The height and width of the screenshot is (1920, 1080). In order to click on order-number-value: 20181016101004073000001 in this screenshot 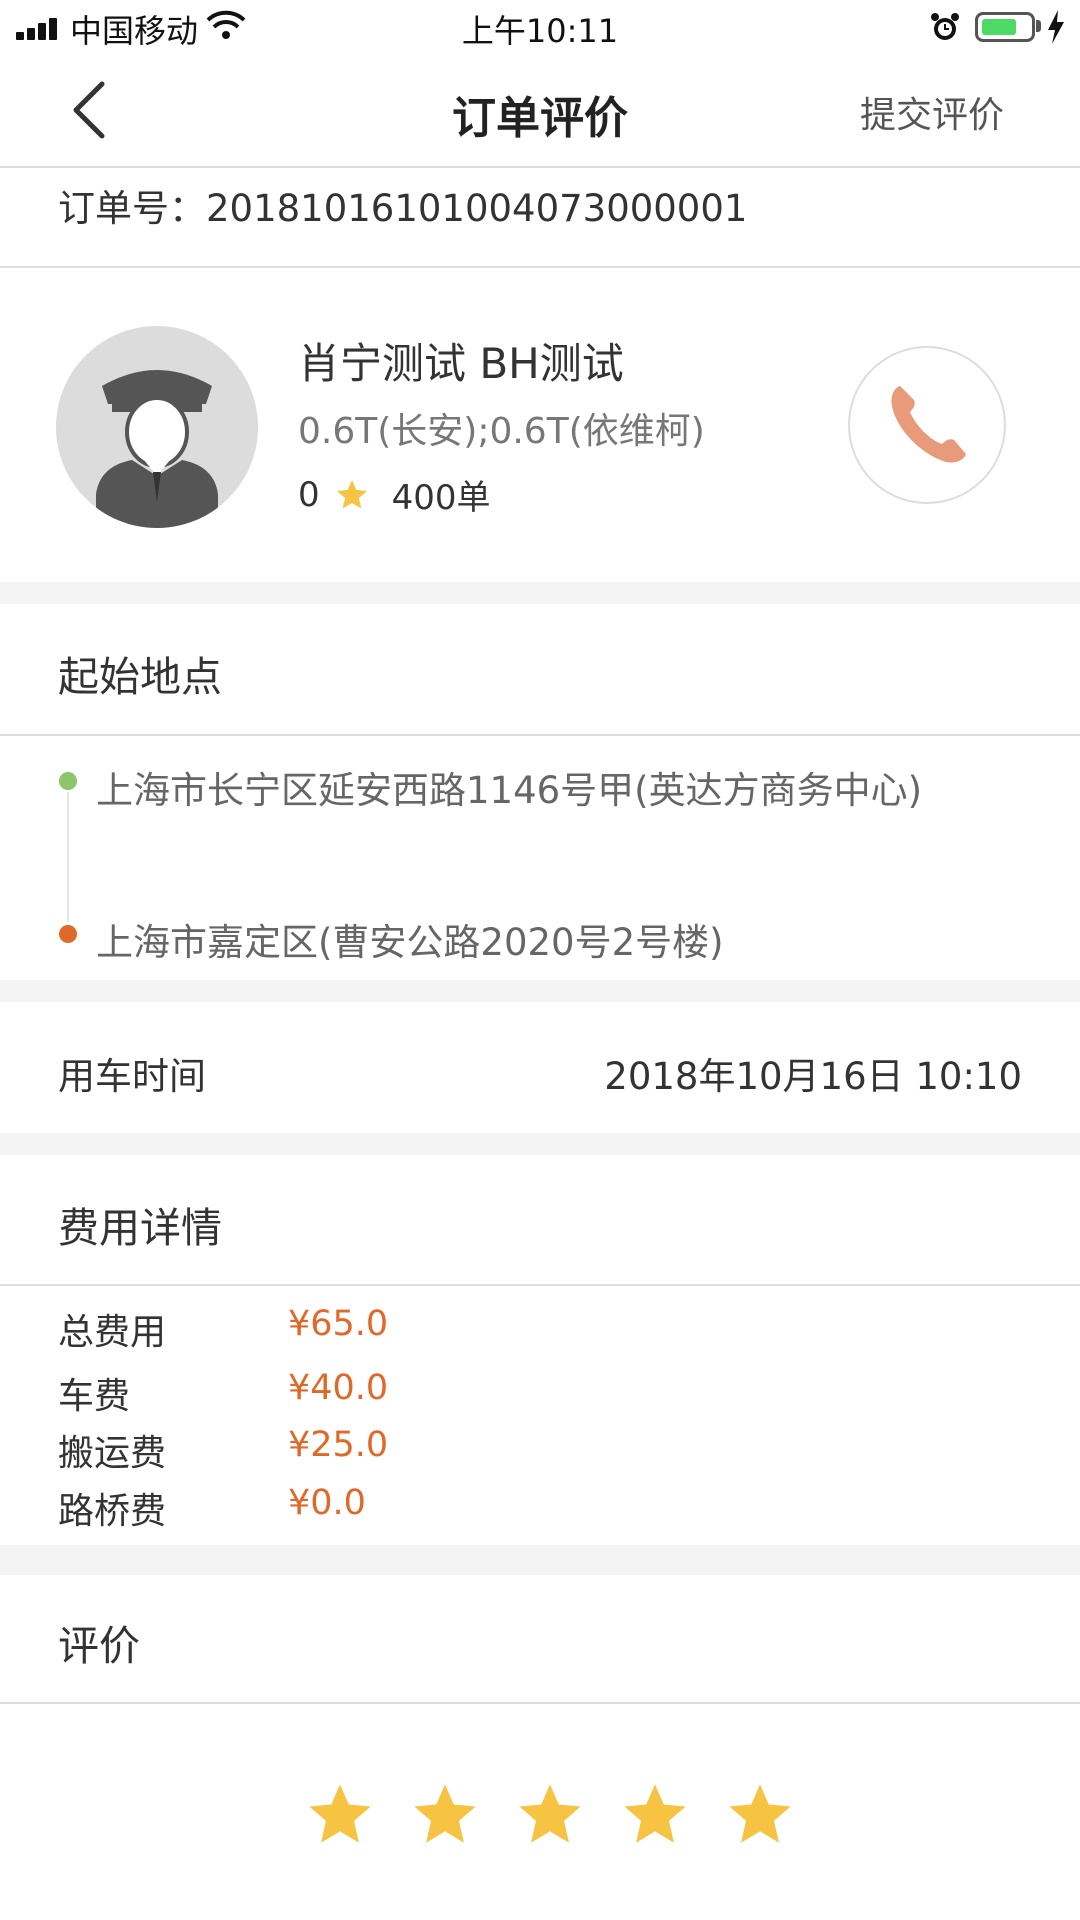, I will do `click(477, 208)`.